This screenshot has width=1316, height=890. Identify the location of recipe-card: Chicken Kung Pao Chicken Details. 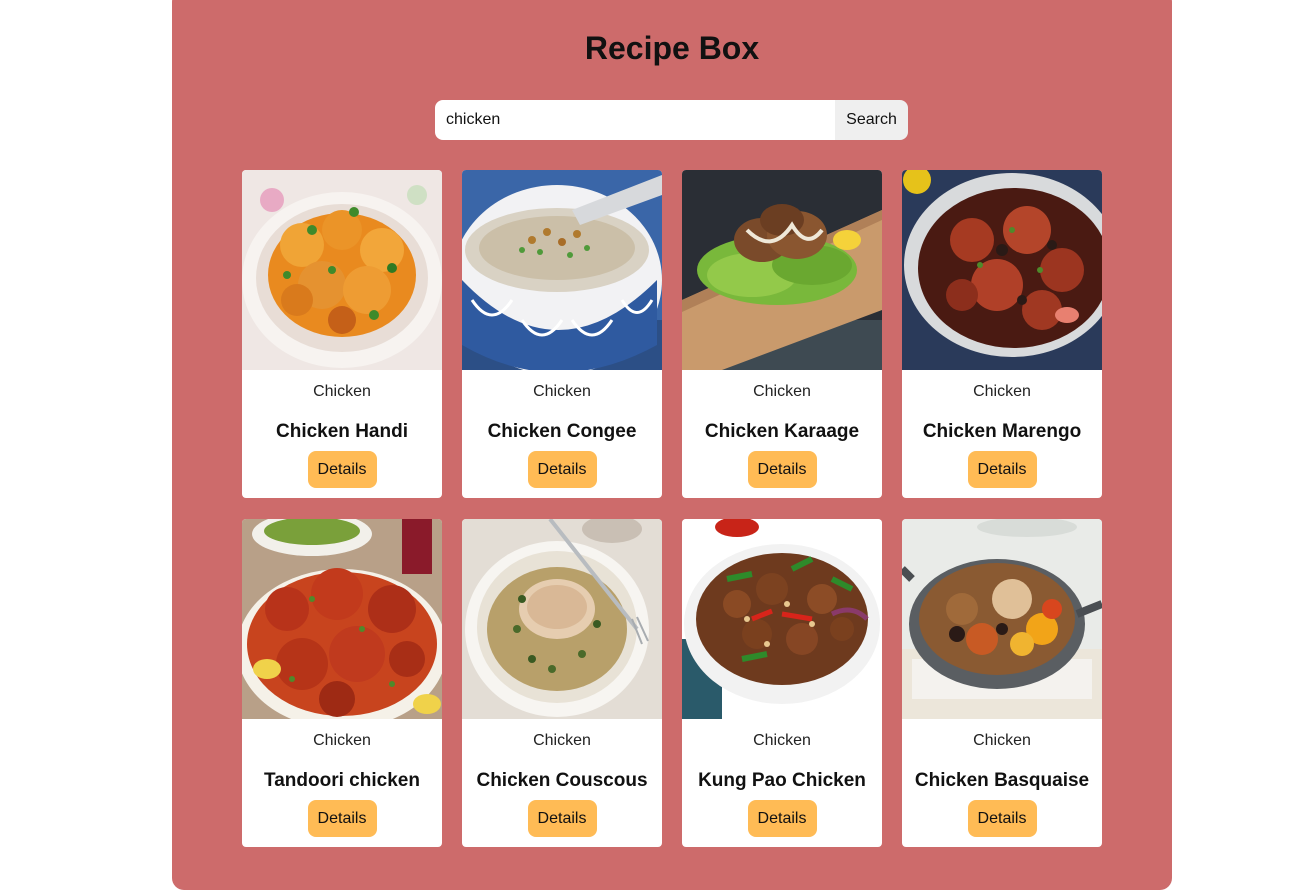
(782, 683).